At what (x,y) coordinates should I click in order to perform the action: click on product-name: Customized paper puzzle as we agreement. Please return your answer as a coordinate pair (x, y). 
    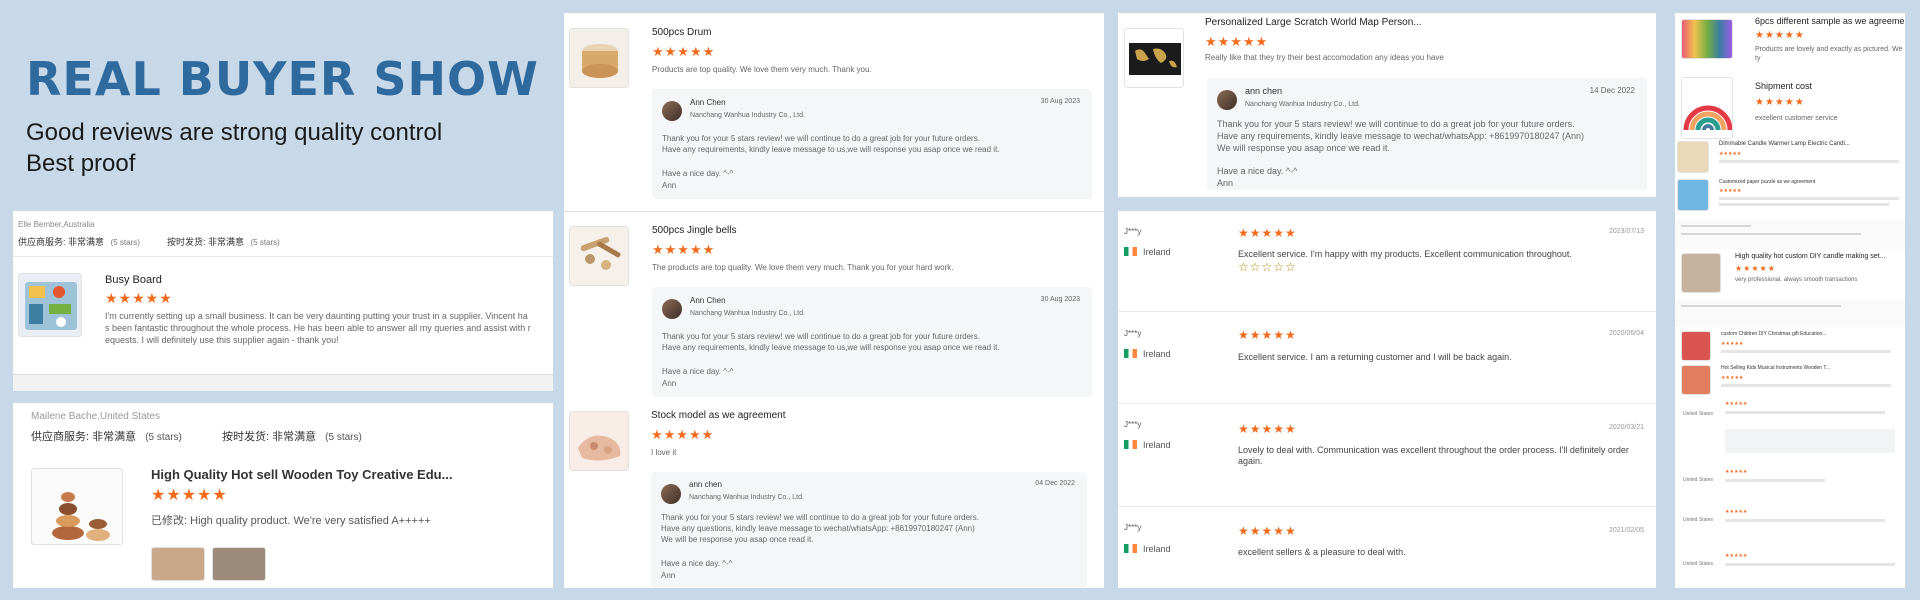
    Looking at the image, I should click on (1767, 182).